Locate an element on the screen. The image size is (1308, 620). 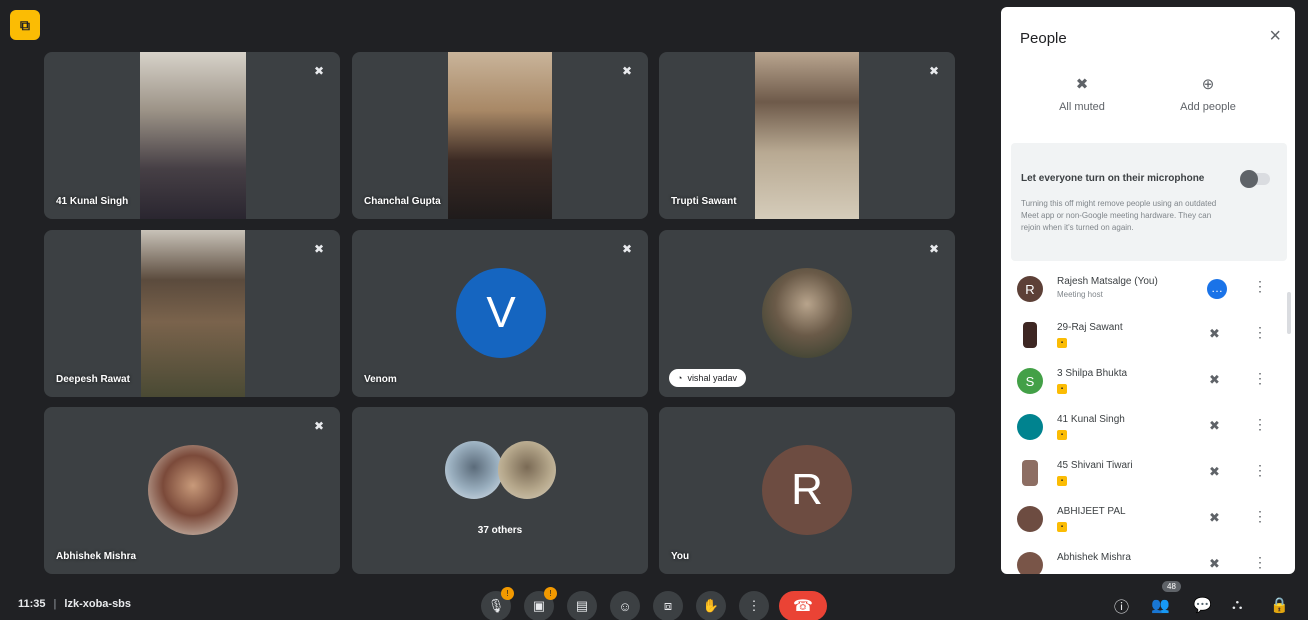
people-icon: 👥 is located at coordinates (1160, 605).